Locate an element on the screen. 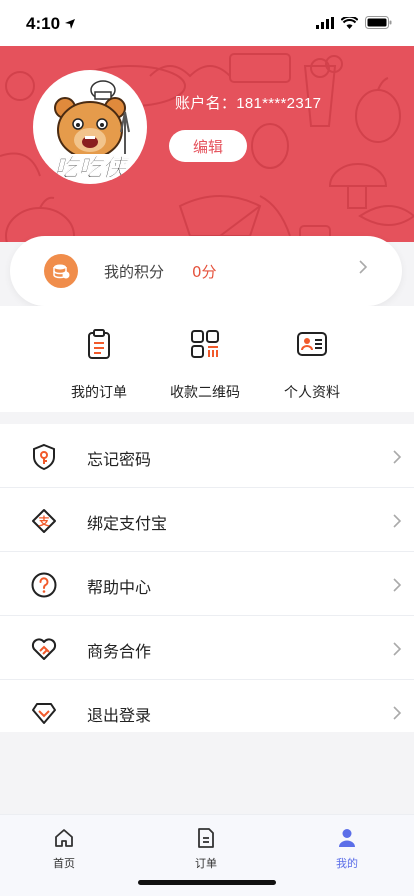 The width and height of the screenshot is (414, 896). points-label: 我的积分 is located at coordinates (134, 272).